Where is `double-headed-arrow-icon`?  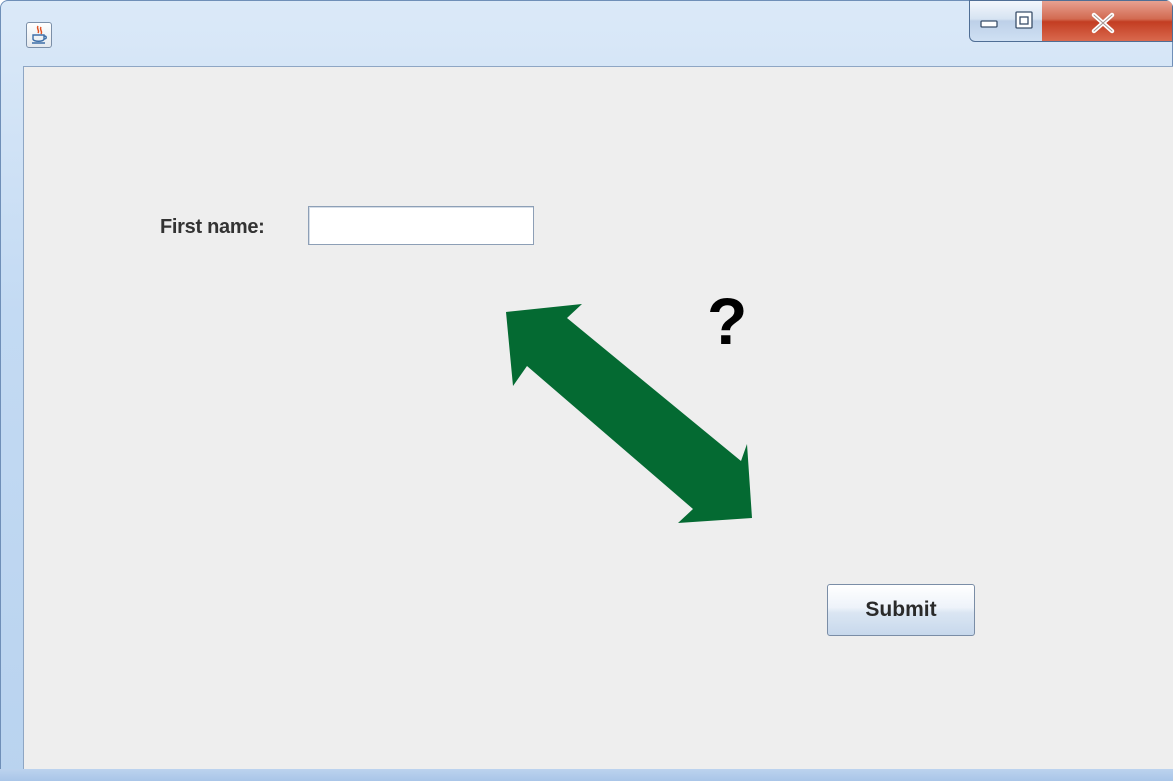 double-headed-arrow-icon is located at coordinates (629, 413).